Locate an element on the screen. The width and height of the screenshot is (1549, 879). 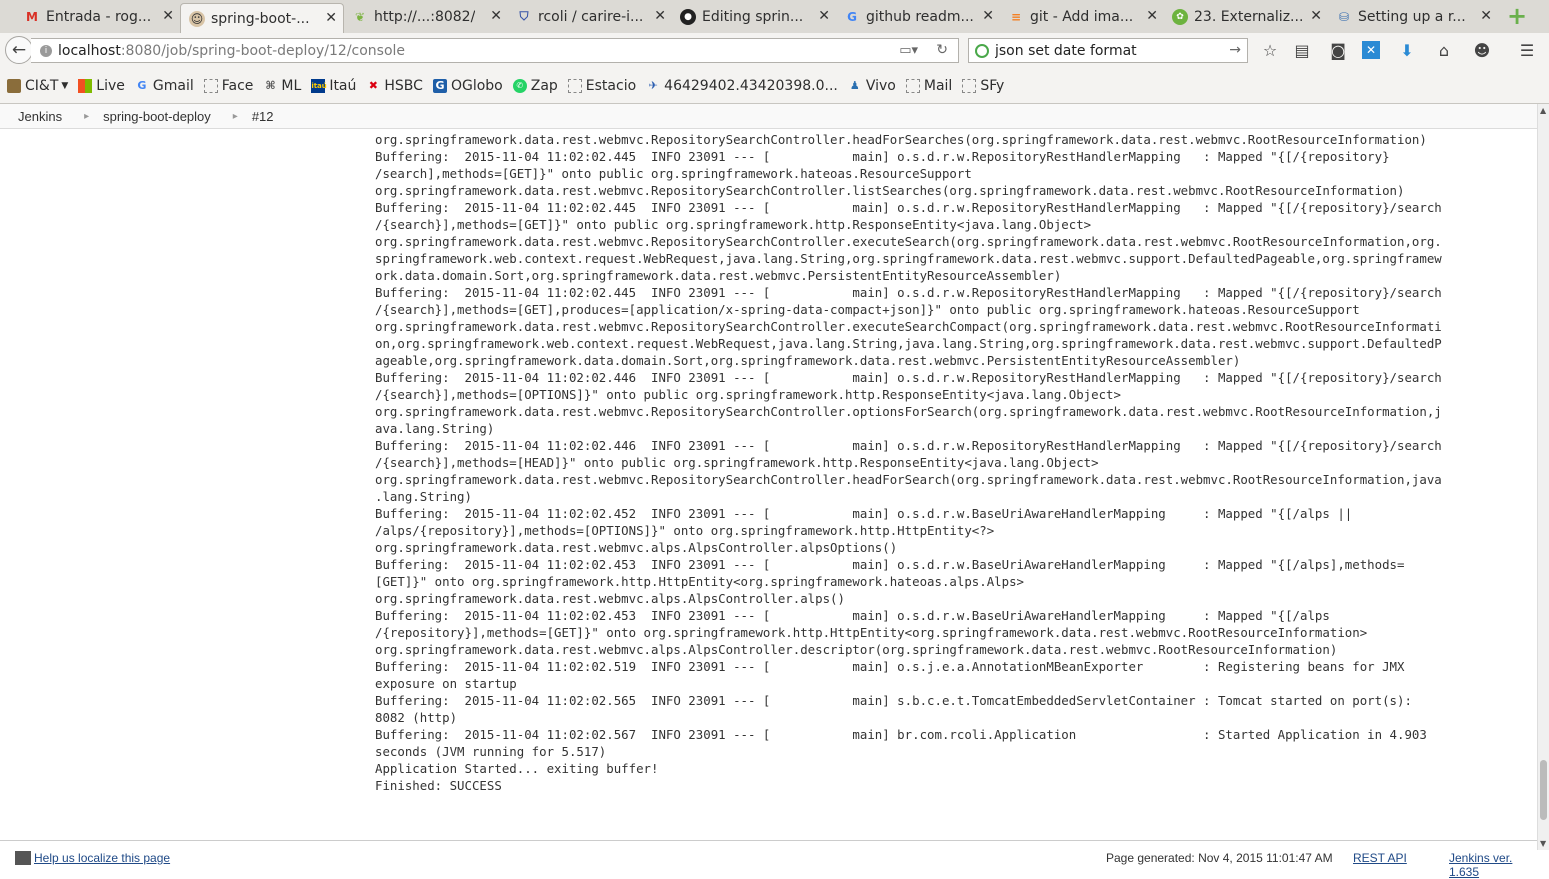
bookmark-hsbc: ✖ HSBC is located at coordinates (394, 86).